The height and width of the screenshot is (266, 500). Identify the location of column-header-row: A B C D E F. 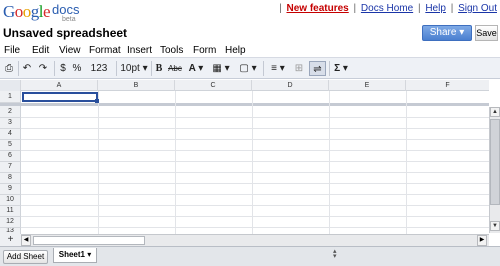
(244, 85).